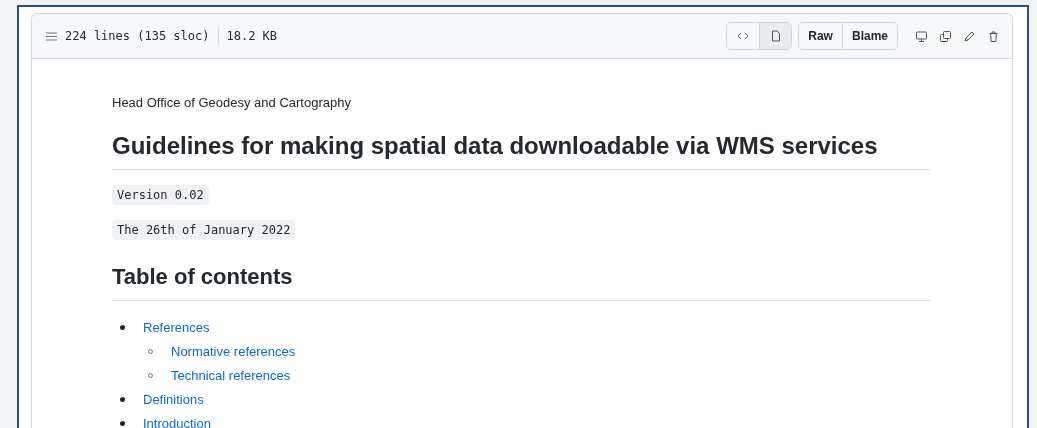 The image size is (1037, 428). I want to click on version-code: Version 0.02, so click(160, 195).